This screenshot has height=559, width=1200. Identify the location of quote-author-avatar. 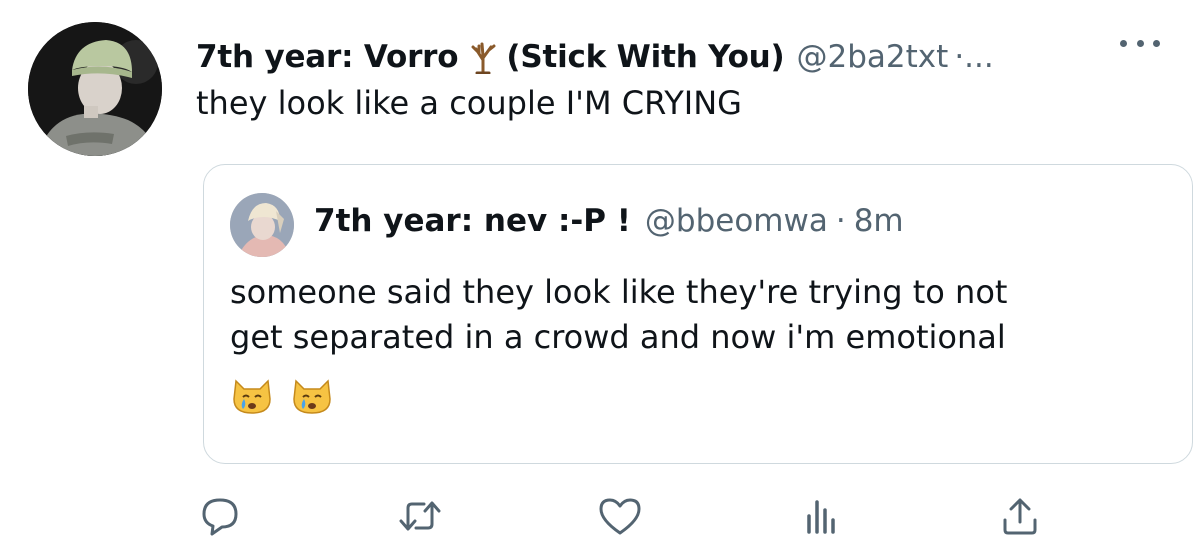
(262, 225).